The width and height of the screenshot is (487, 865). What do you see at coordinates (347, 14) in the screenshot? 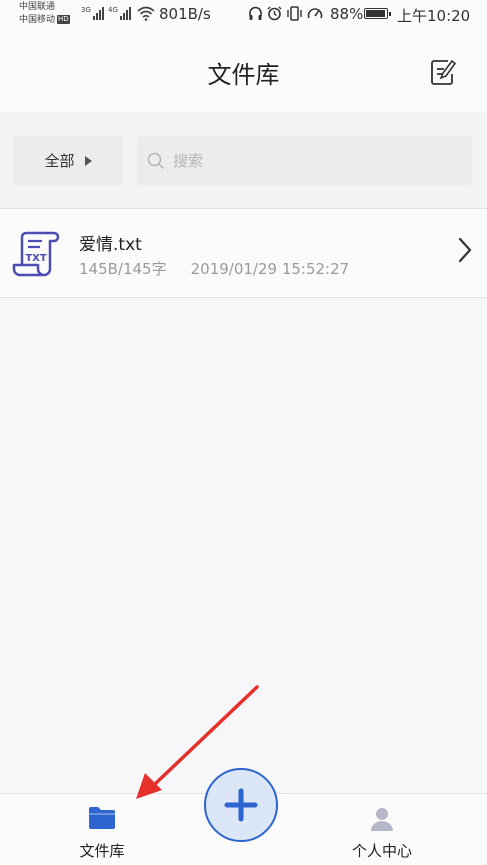
I see `battery-percent: 88%` at bounding box center [347, 14].